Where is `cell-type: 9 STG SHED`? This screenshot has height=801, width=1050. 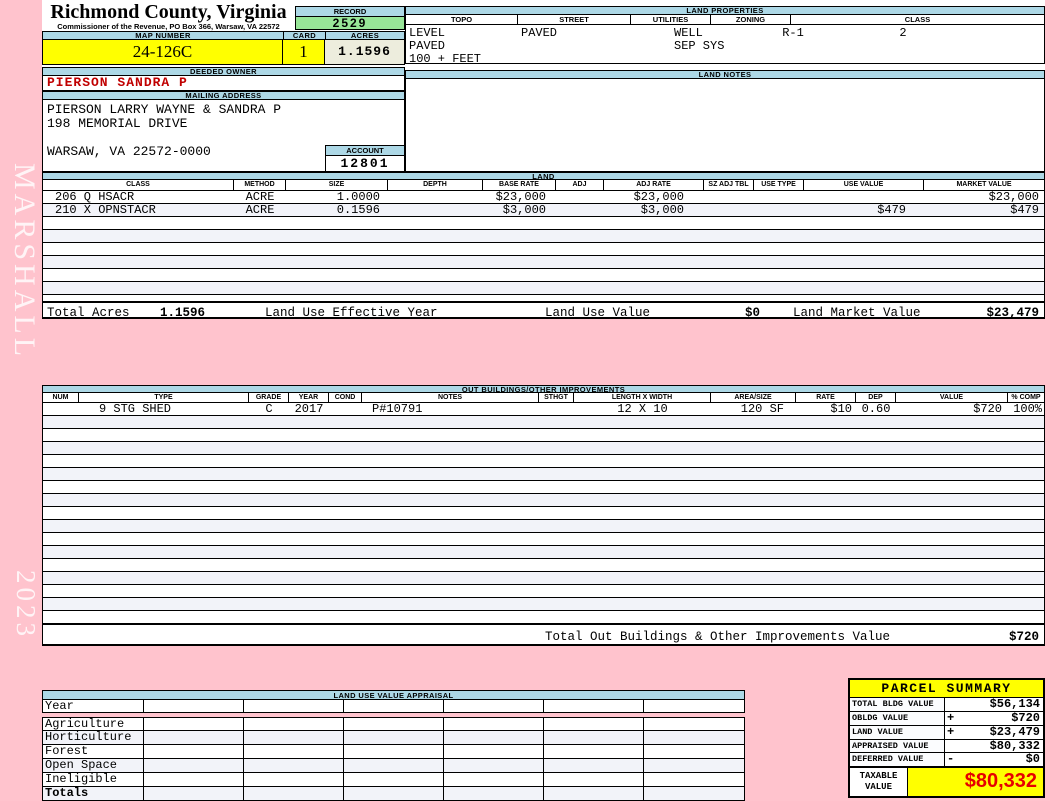
cell-type: 9 STG SHED is located at coordinates (135, 409).